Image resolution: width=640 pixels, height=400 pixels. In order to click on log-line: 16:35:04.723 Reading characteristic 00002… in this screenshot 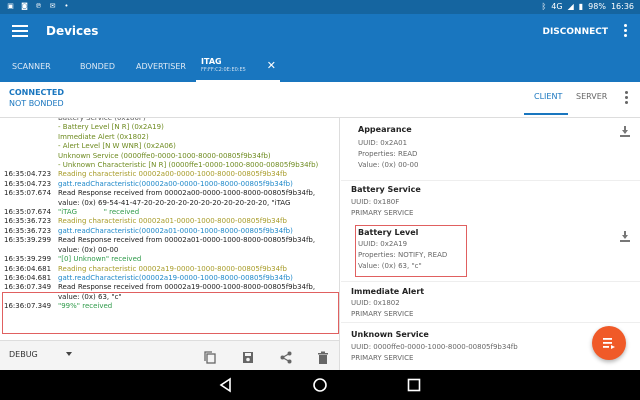, I will do `click(169, 174)`.